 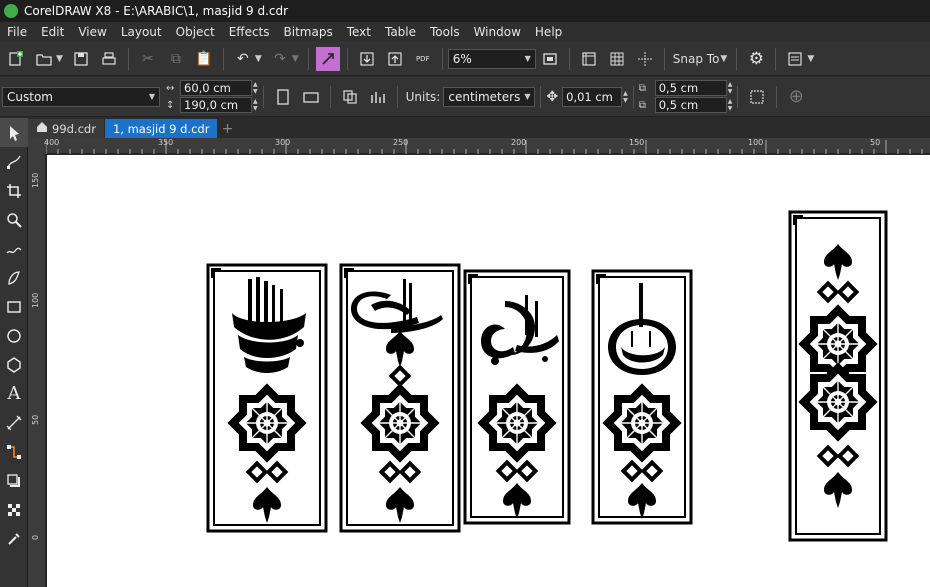 I want to click on duplicate-y-field: 0,5 cm, so click(x=690, y=105).